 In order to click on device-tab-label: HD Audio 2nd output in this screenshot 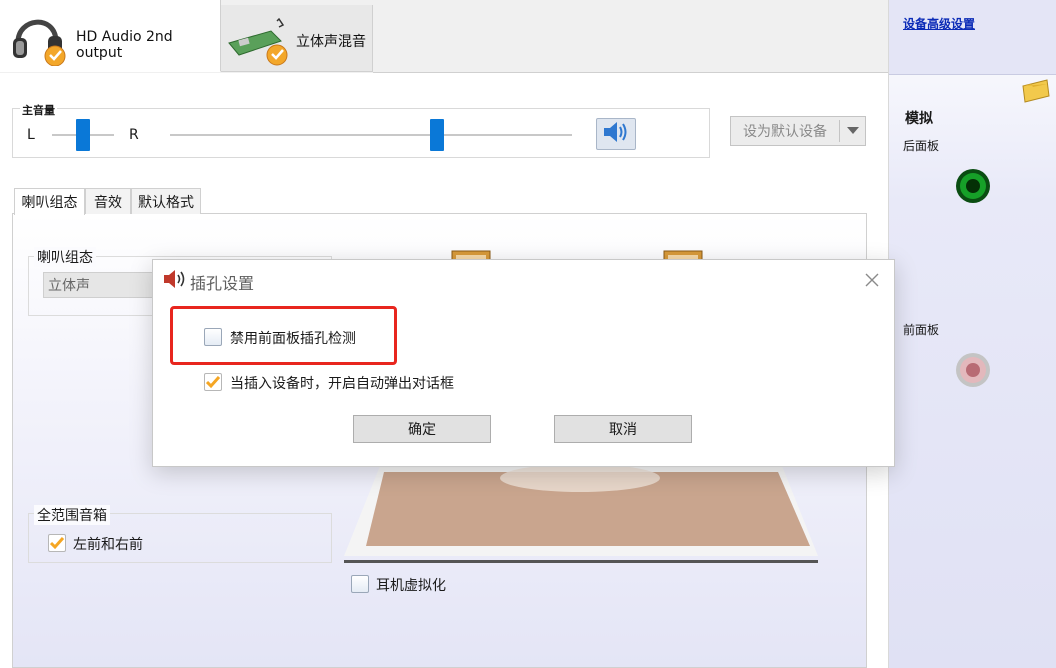, I will do `click(124, 45)`.